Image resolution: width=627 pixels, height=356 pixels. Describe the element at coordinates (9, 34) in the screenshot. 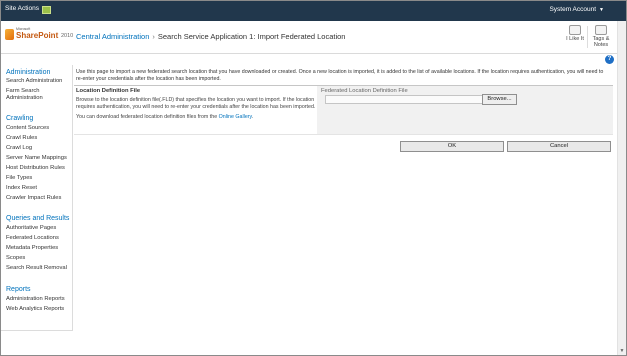

I see `sharepoint-logo-icon` at that location.